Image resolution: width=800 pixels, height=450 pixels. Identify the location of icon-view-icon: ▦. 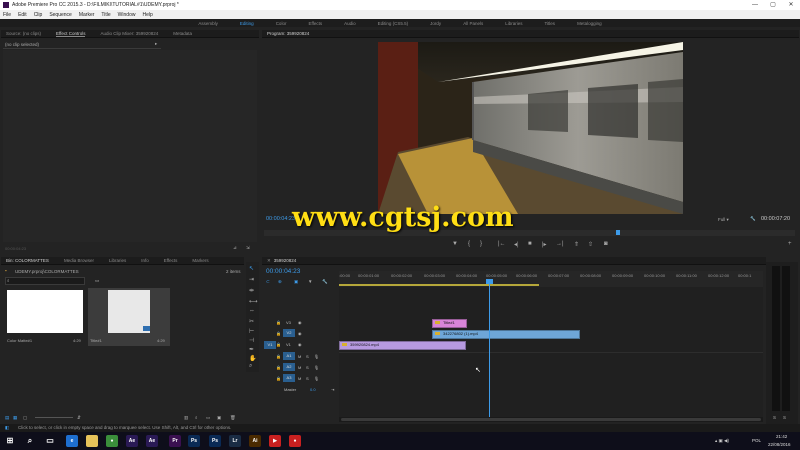
(15, 418).